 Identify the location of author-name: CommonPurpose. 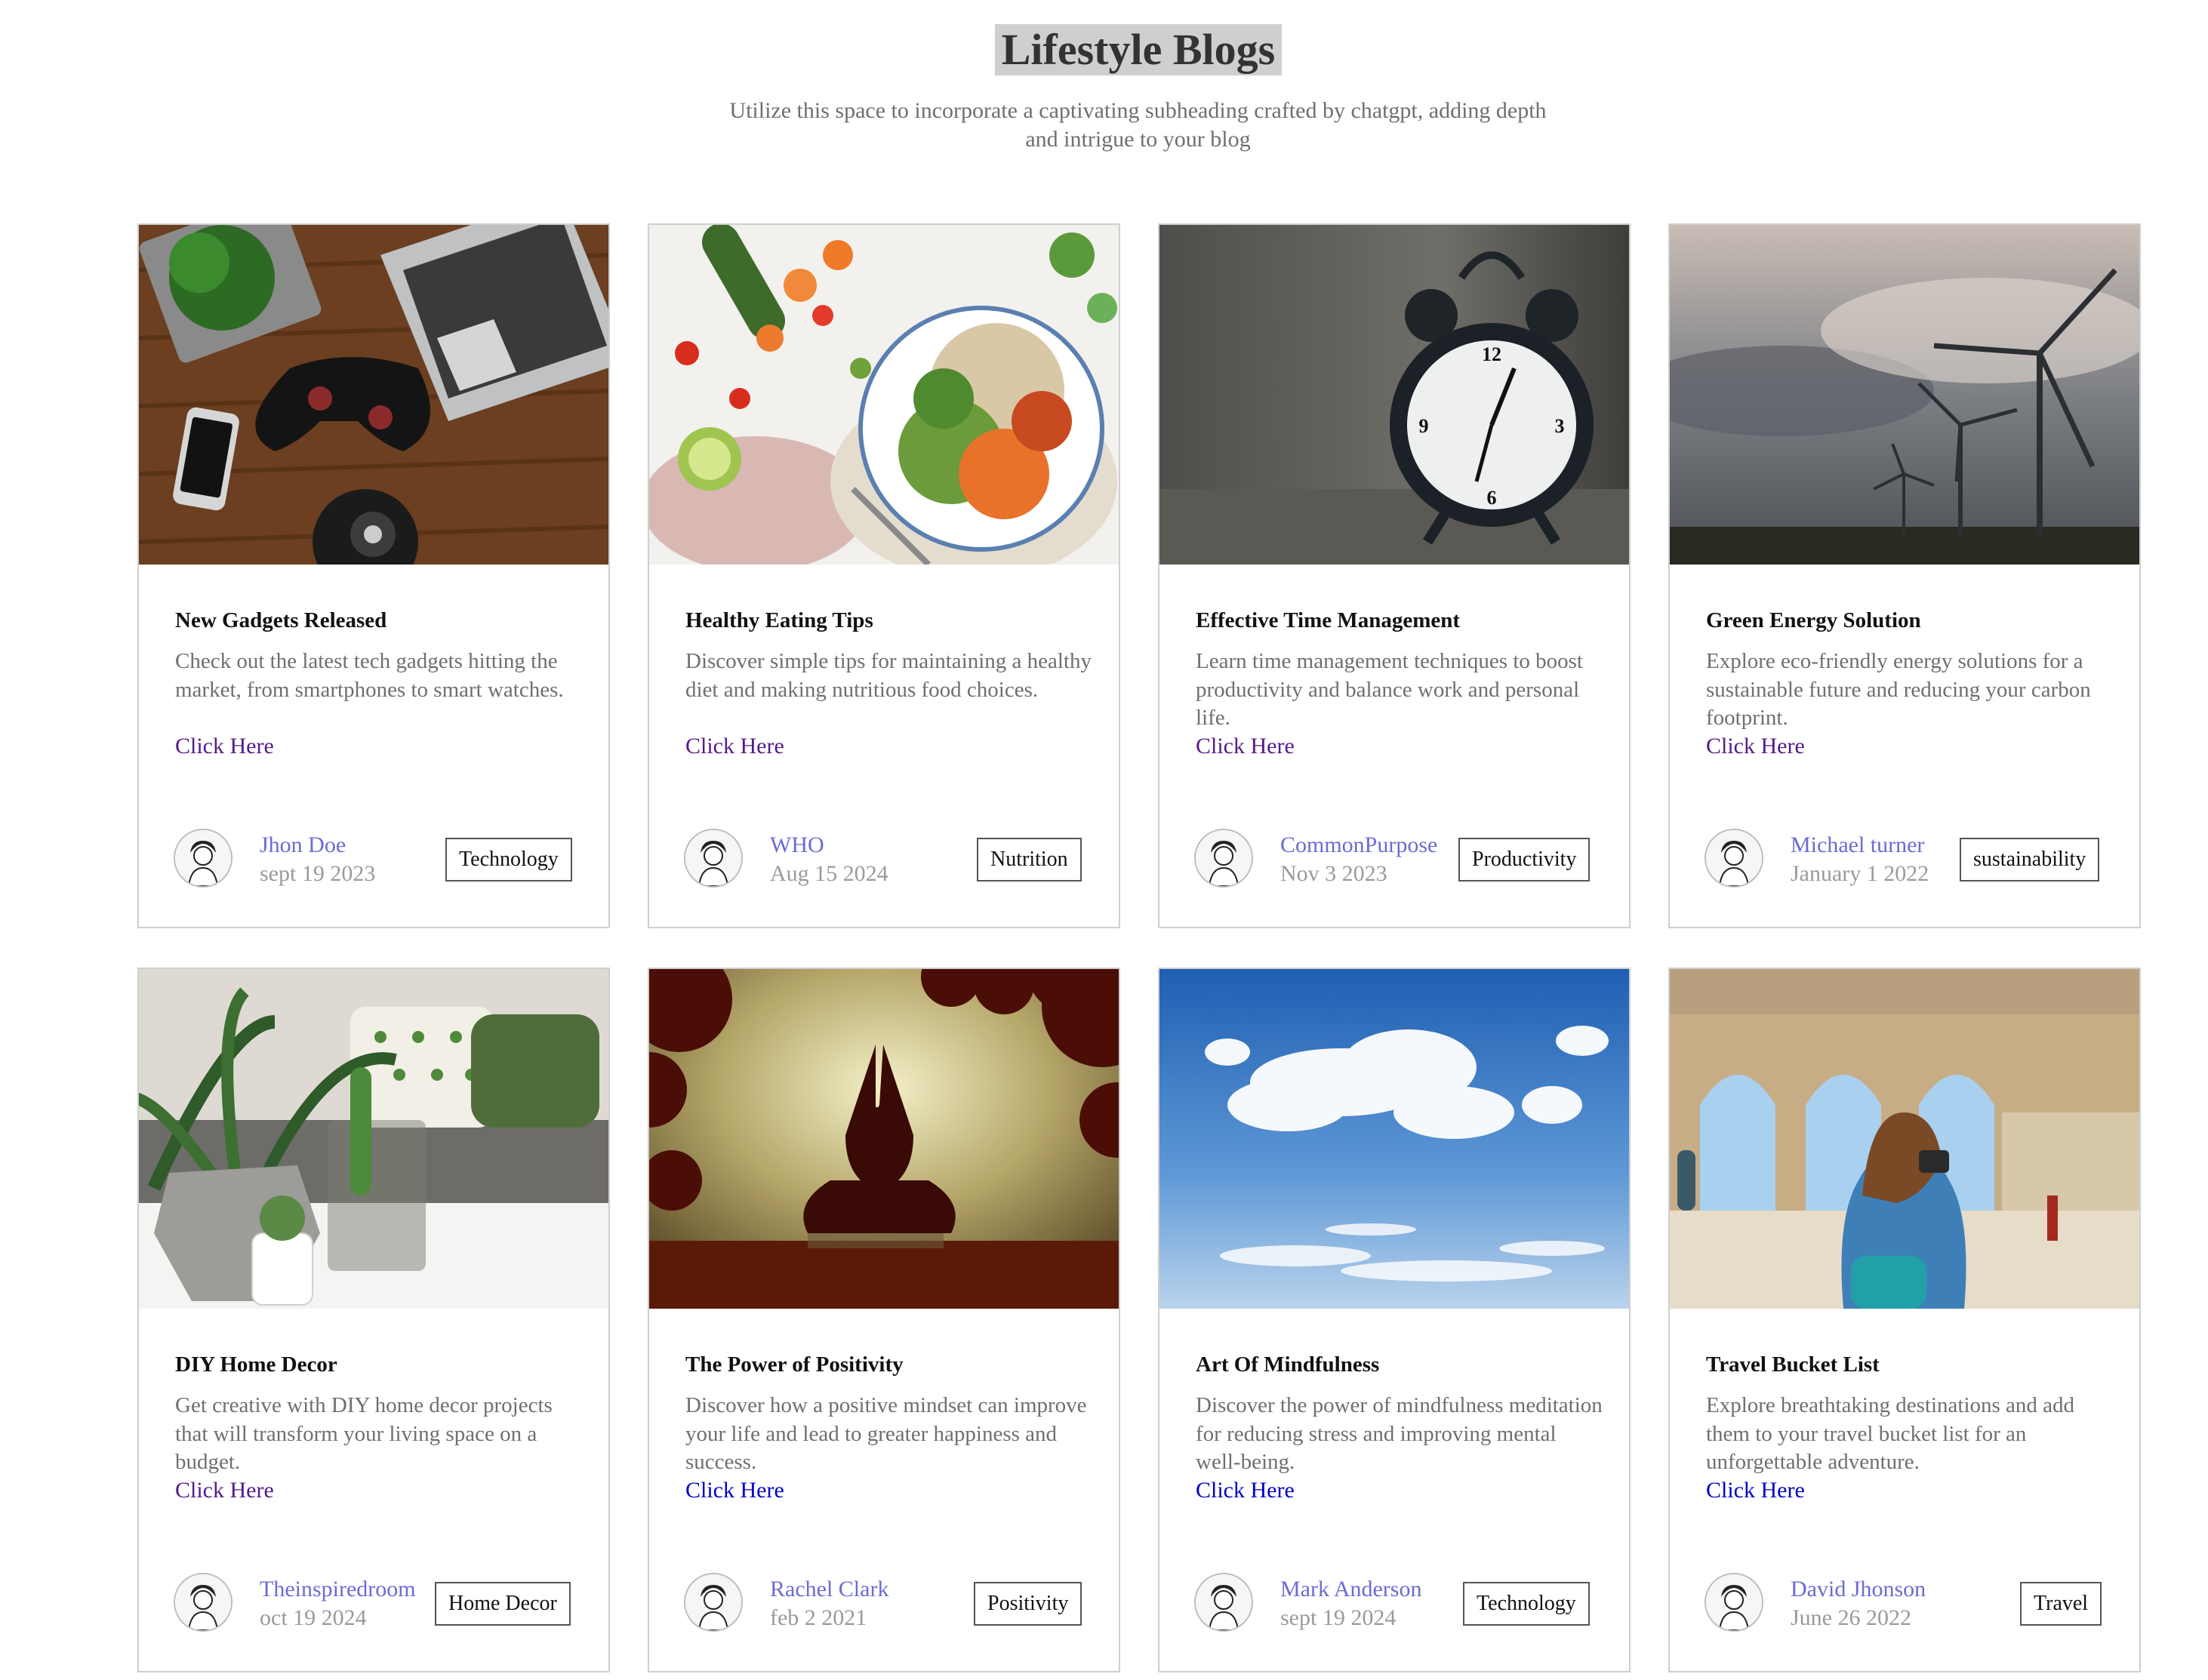
(1358, 845).